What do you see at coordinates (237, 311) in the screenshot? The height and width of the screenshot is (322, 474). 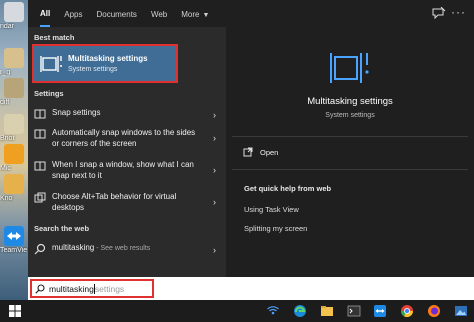 I see `taskbar` at bounding box center [237, 311].